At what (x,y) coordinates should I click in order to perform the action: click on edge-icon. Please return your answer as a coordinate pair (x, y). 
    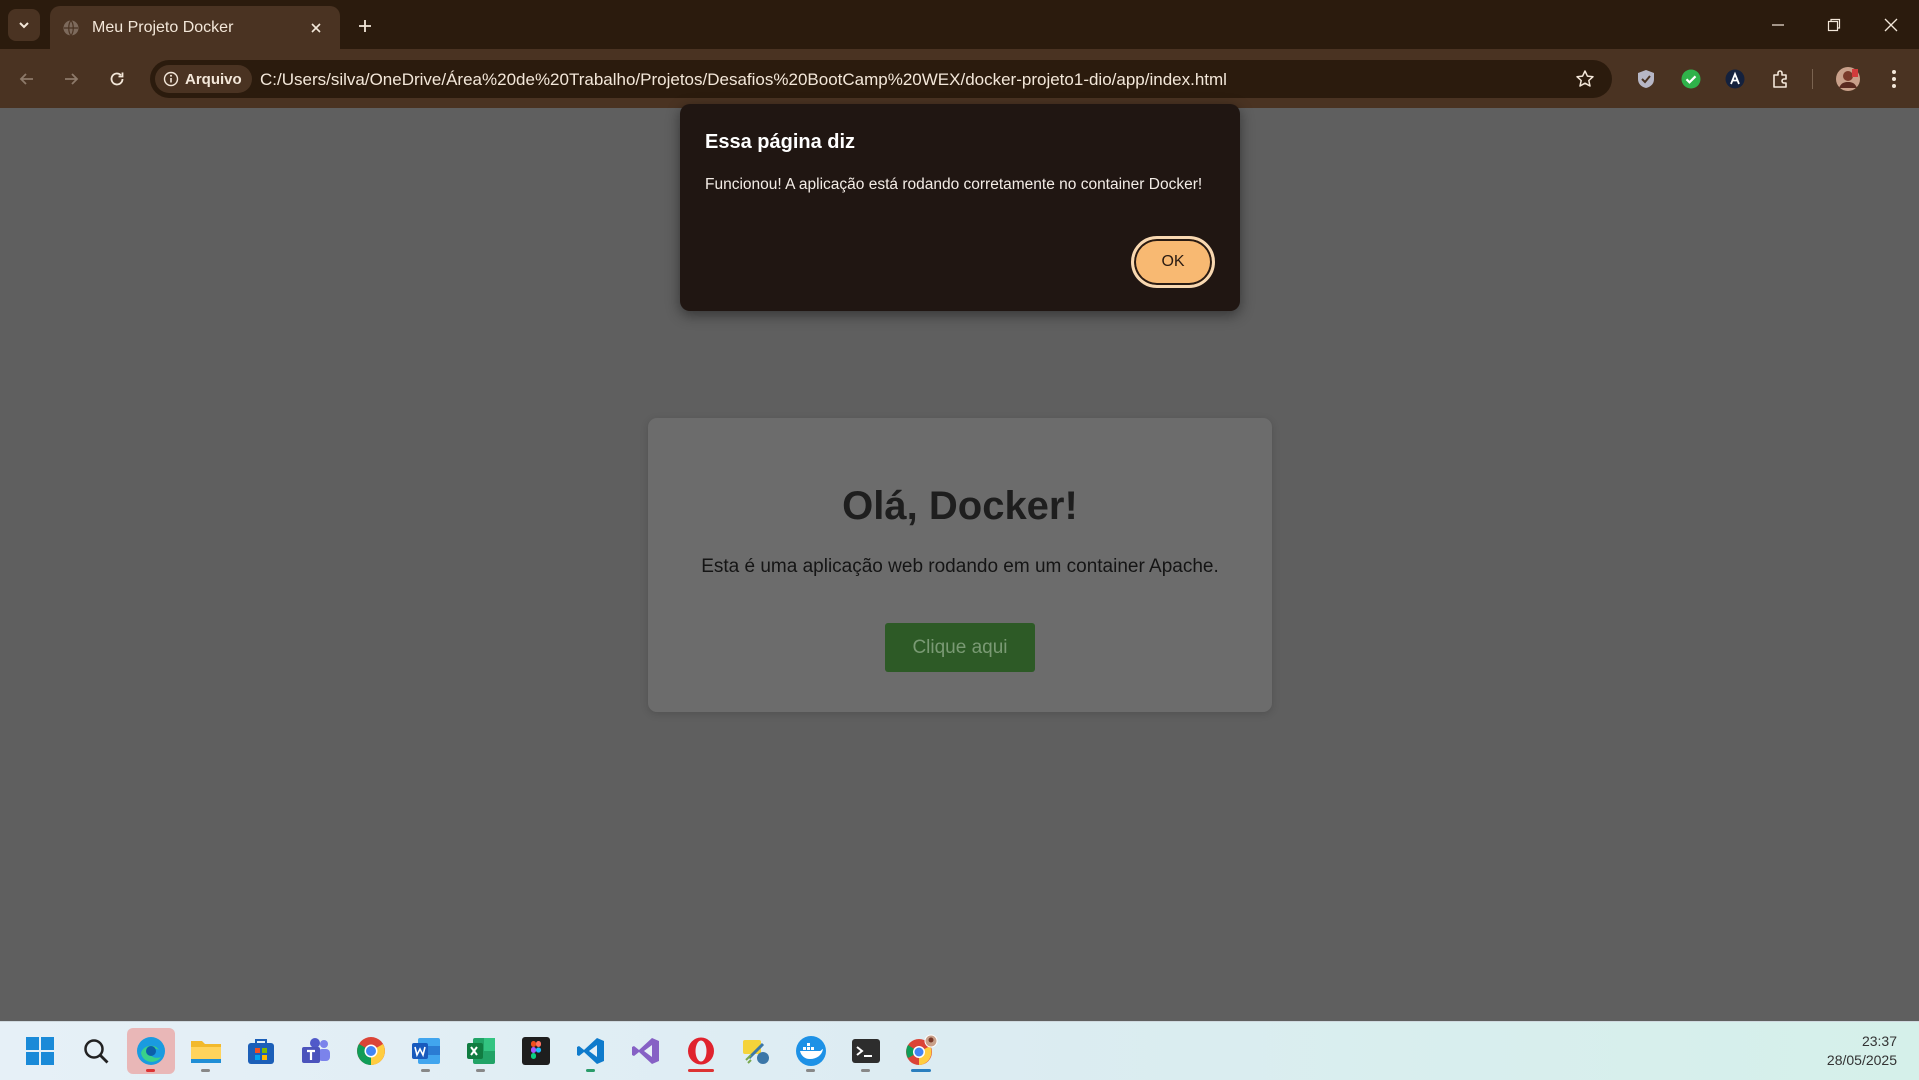
    Looking at the image, I should click on (151, 1051).